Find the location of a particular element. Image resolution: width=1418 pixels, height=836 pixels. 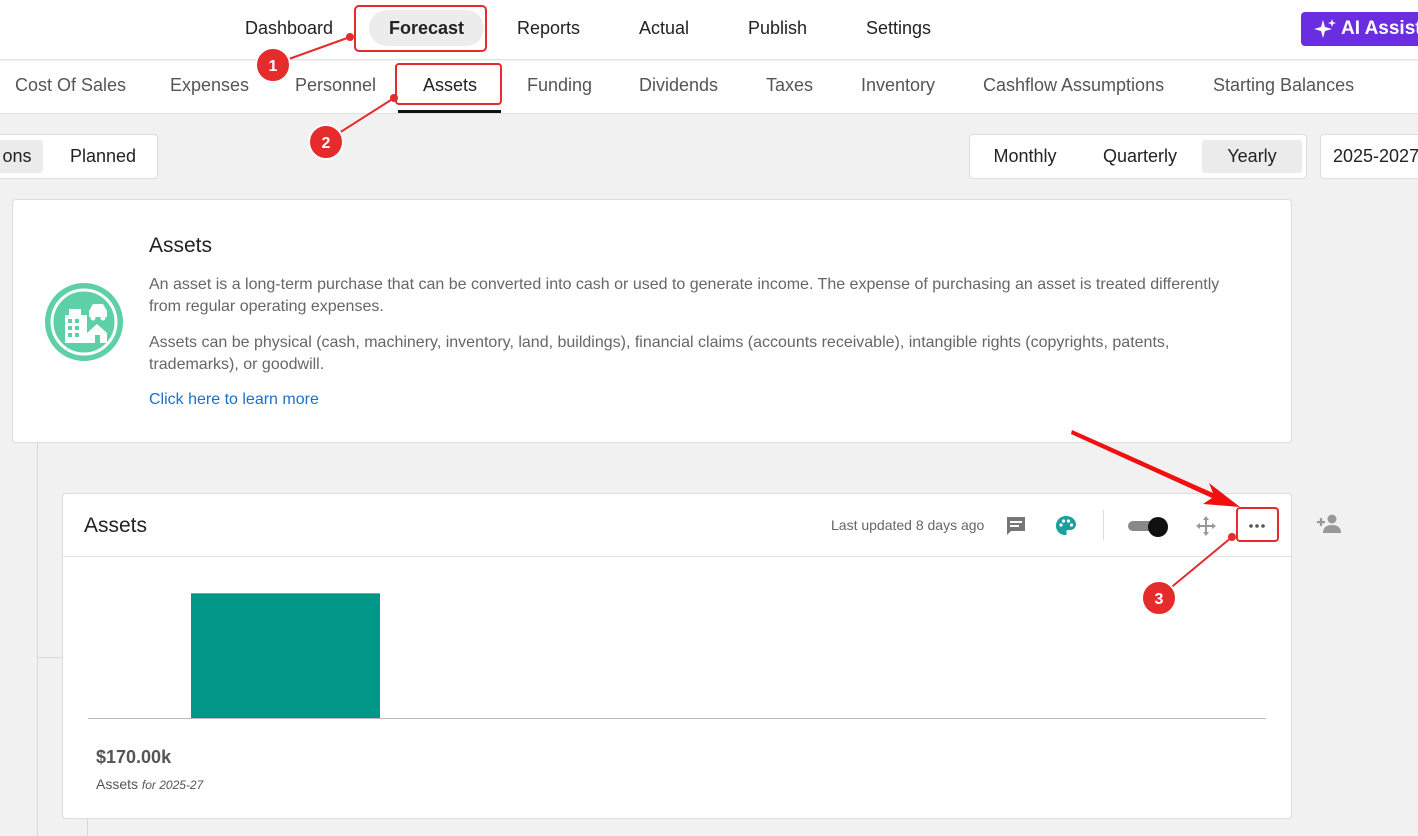

ai-assist-label: AI Assist is located at coordinates (1379, 28).